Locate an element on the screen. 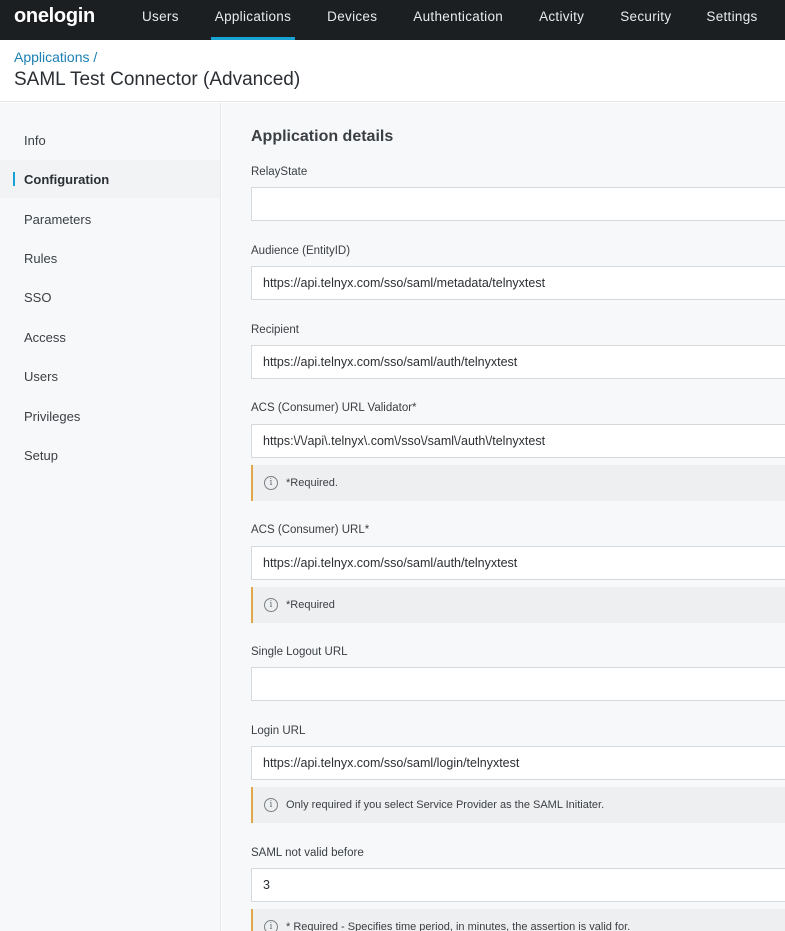 The height and width of the screenshot is (931, 785). acs-validator-hint-text: *Required. is located at coordinates (312, 483).